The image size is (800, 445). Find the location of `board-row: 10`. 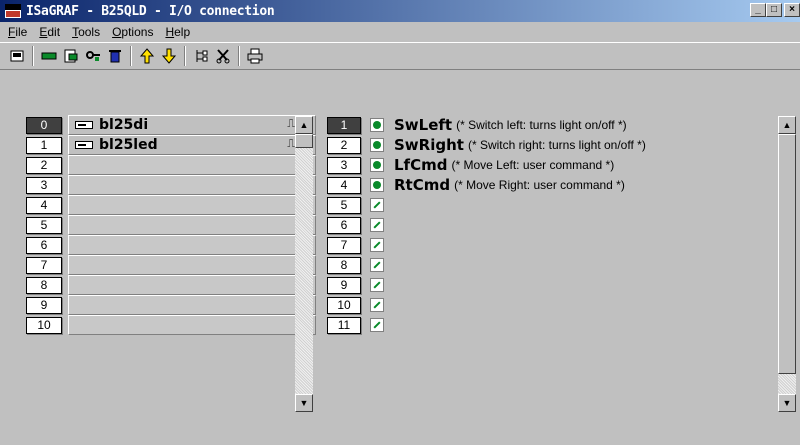

board-row: 10 is located at coordinates (171, 325).